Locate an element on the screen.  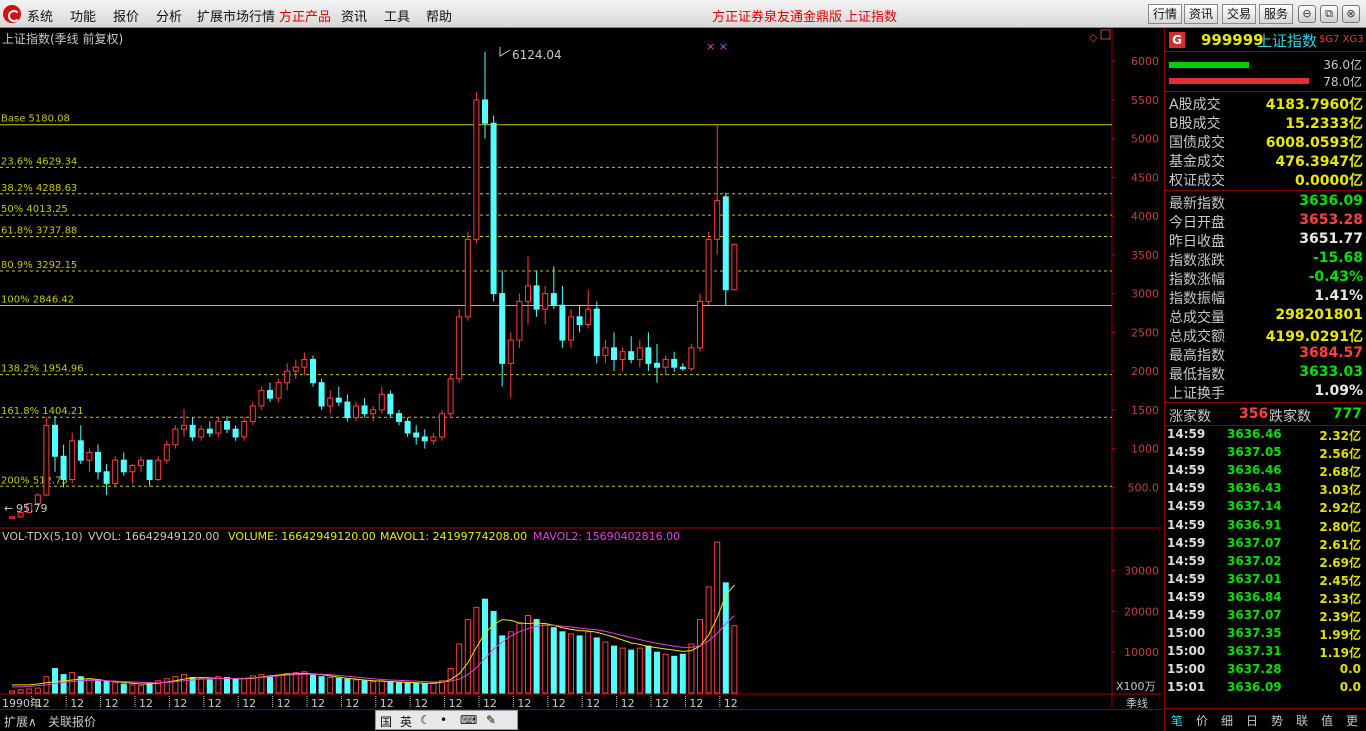
extend-tab: 扩展∧ is located at coordinates (20, 721).